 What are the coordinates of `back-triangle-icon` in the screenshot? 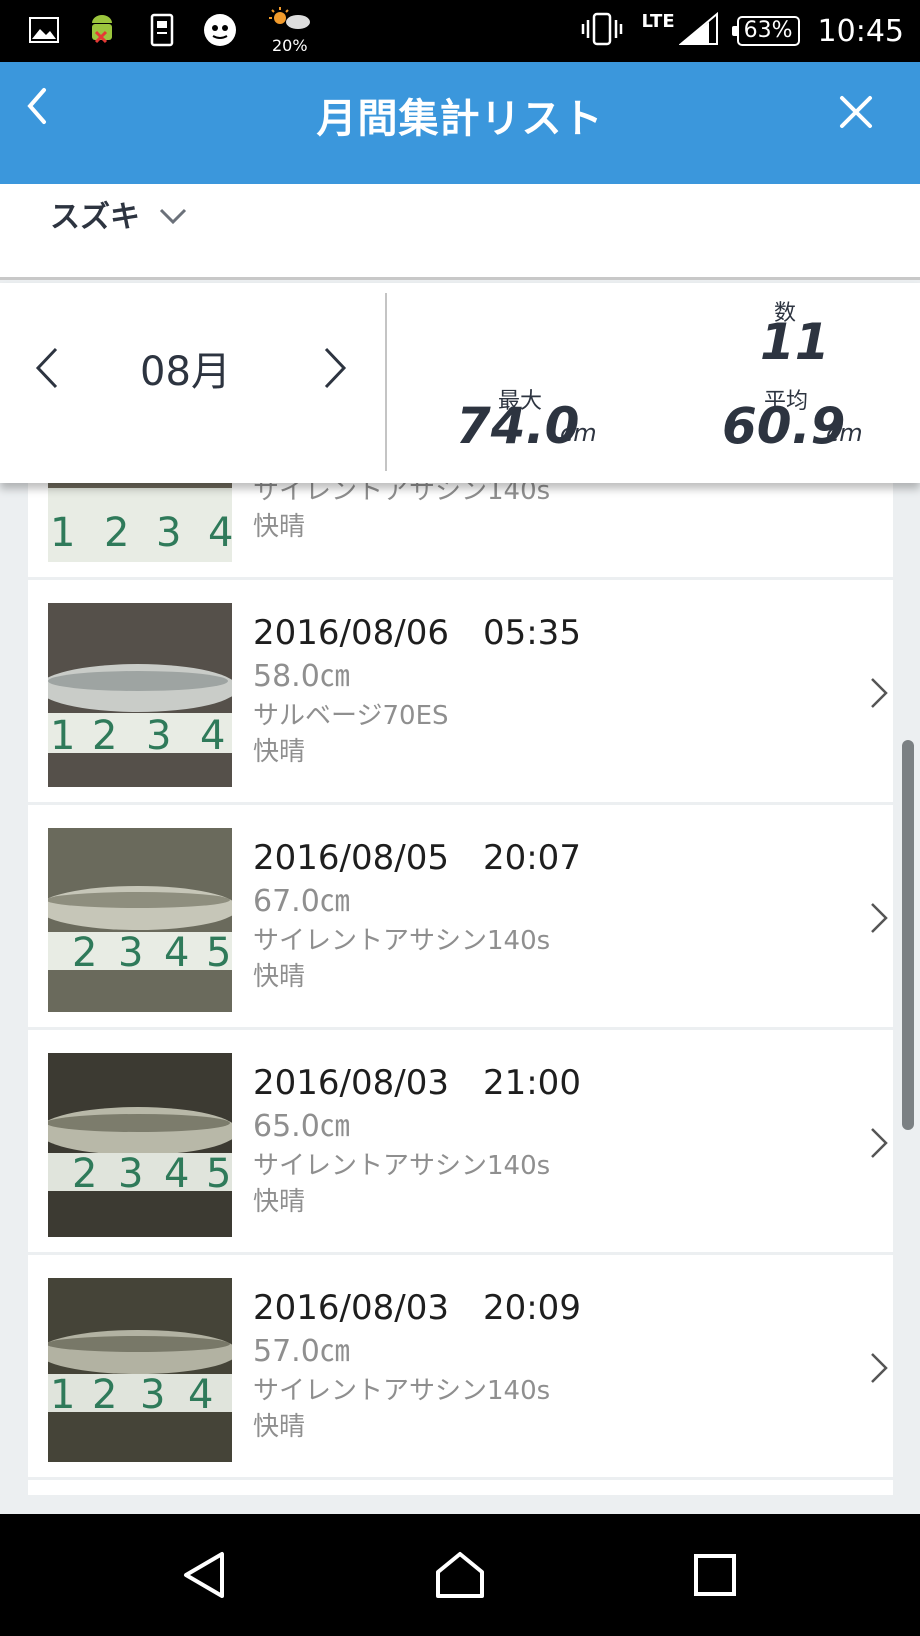 It's located at (204, 1575).